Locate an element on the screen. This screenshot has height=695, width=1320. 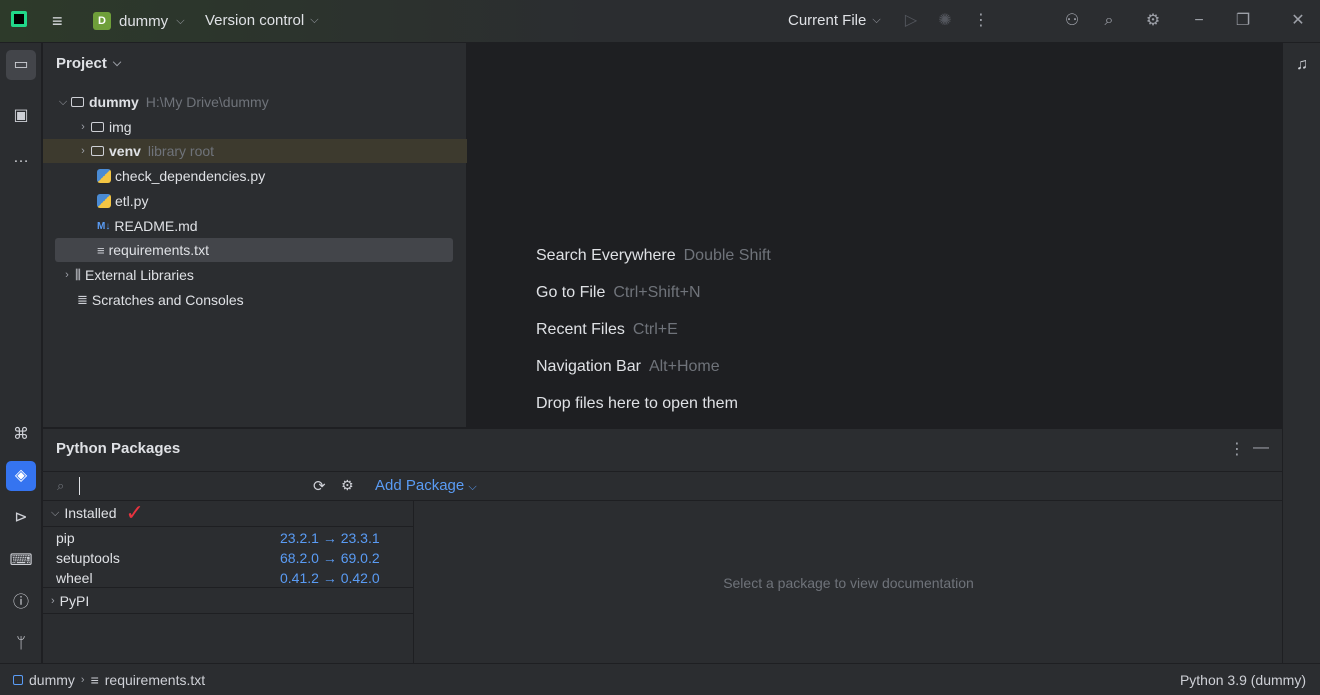
problems-warning-icon: ⓘ is located at coordinates (21, 603).